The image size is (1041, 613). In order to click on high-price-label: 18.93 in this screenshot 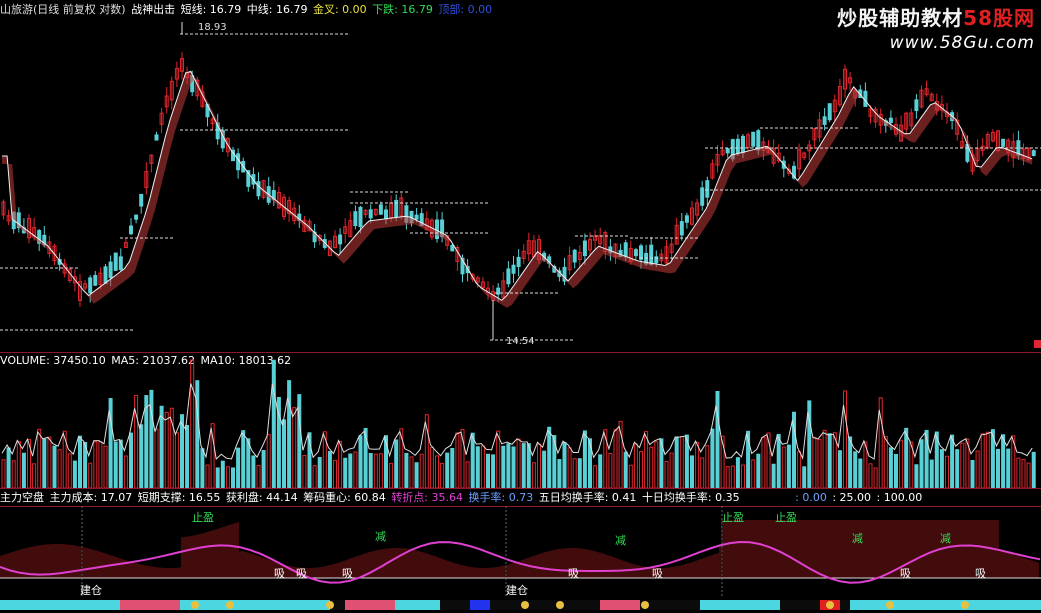, I will do `click(212, 27)`.